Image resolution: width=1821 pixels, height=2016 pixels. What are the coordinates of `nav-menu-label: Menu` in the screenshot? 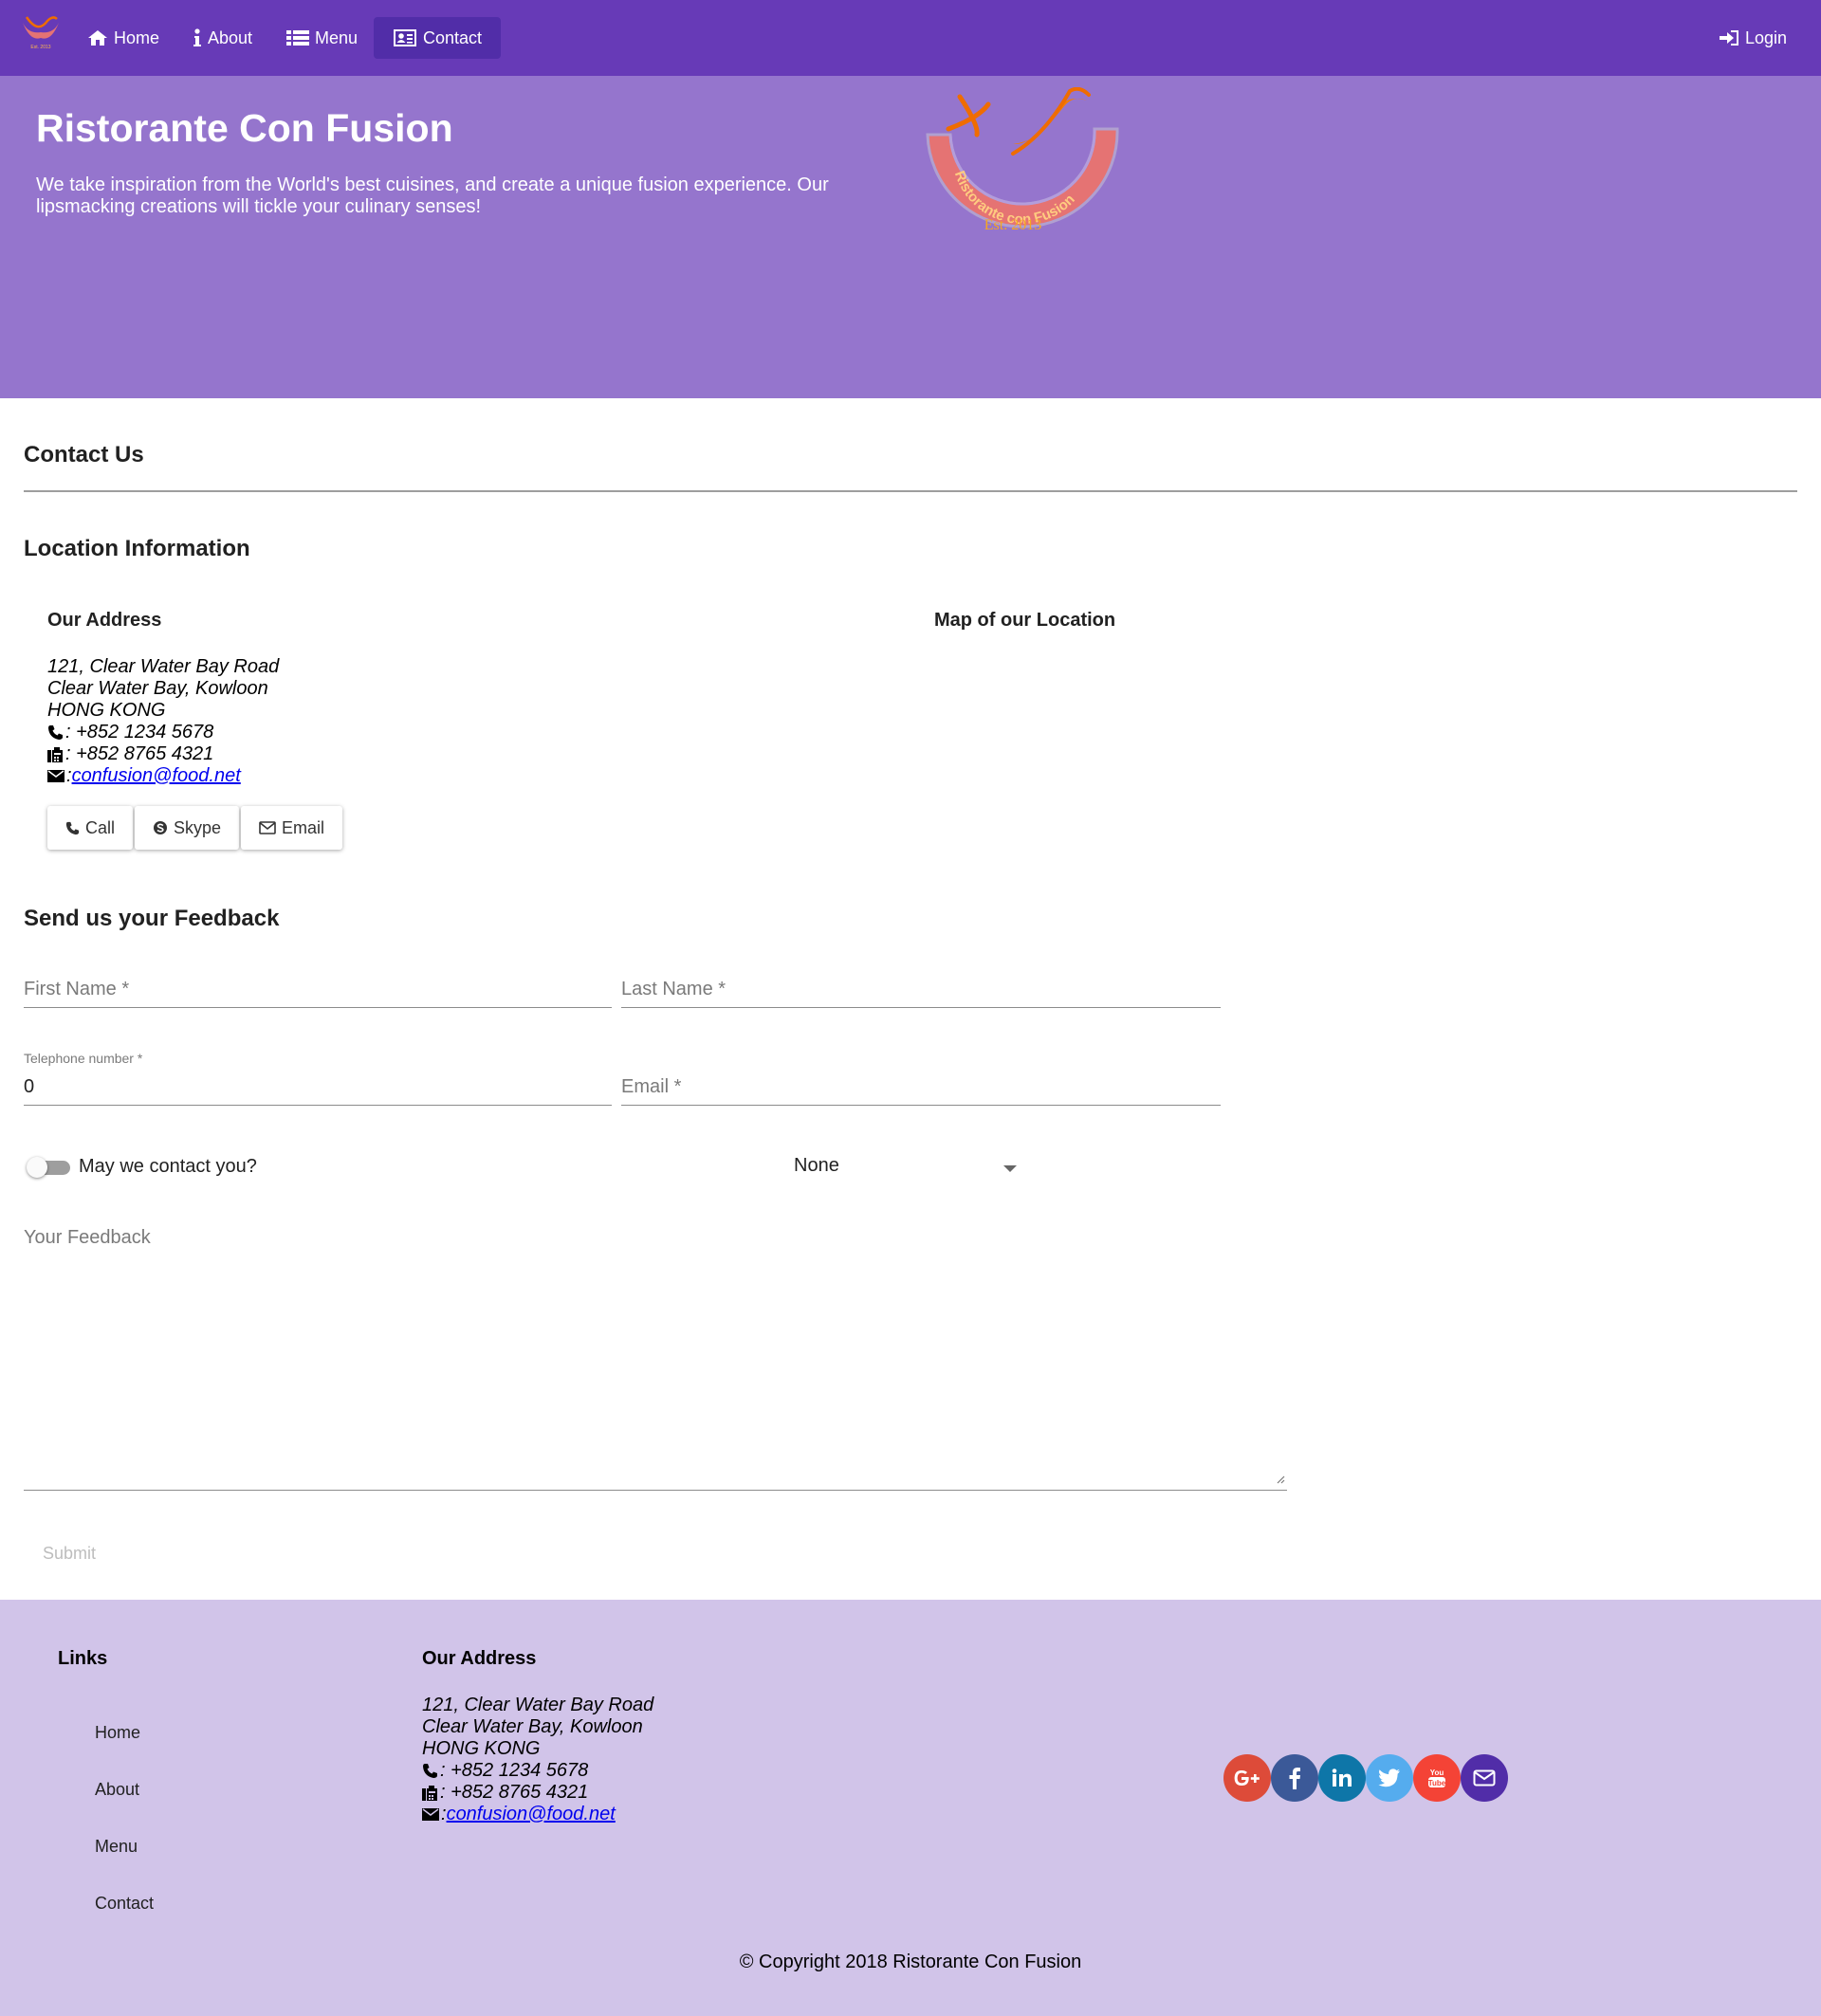 It's located at (337, 37).